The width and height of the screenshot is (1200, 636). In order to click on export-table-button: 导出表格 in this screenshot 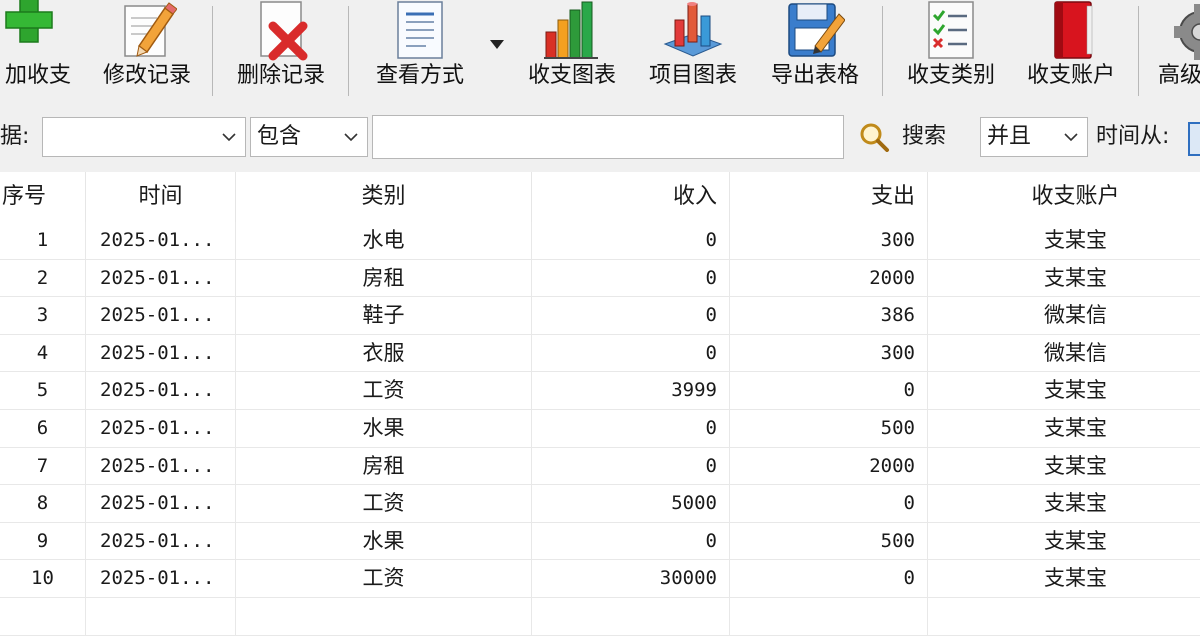, I will do `click(815, 50)`.